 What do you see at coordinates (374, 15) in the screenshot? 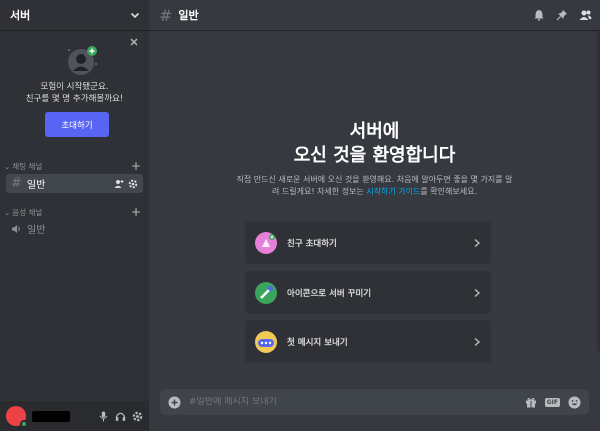
I see `channel-header: # 일반` at bounding box center [374, 15].